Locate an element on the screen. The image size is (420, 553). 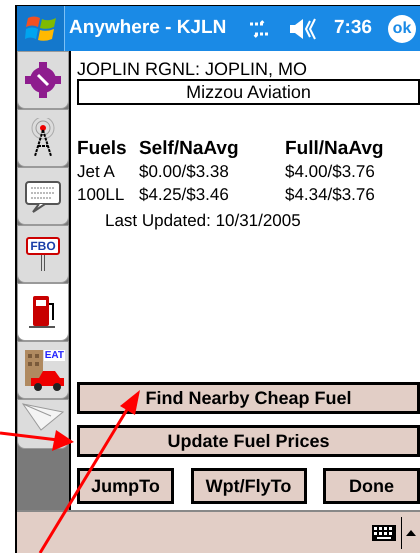
message-tab is located at coordinates (43, 196).